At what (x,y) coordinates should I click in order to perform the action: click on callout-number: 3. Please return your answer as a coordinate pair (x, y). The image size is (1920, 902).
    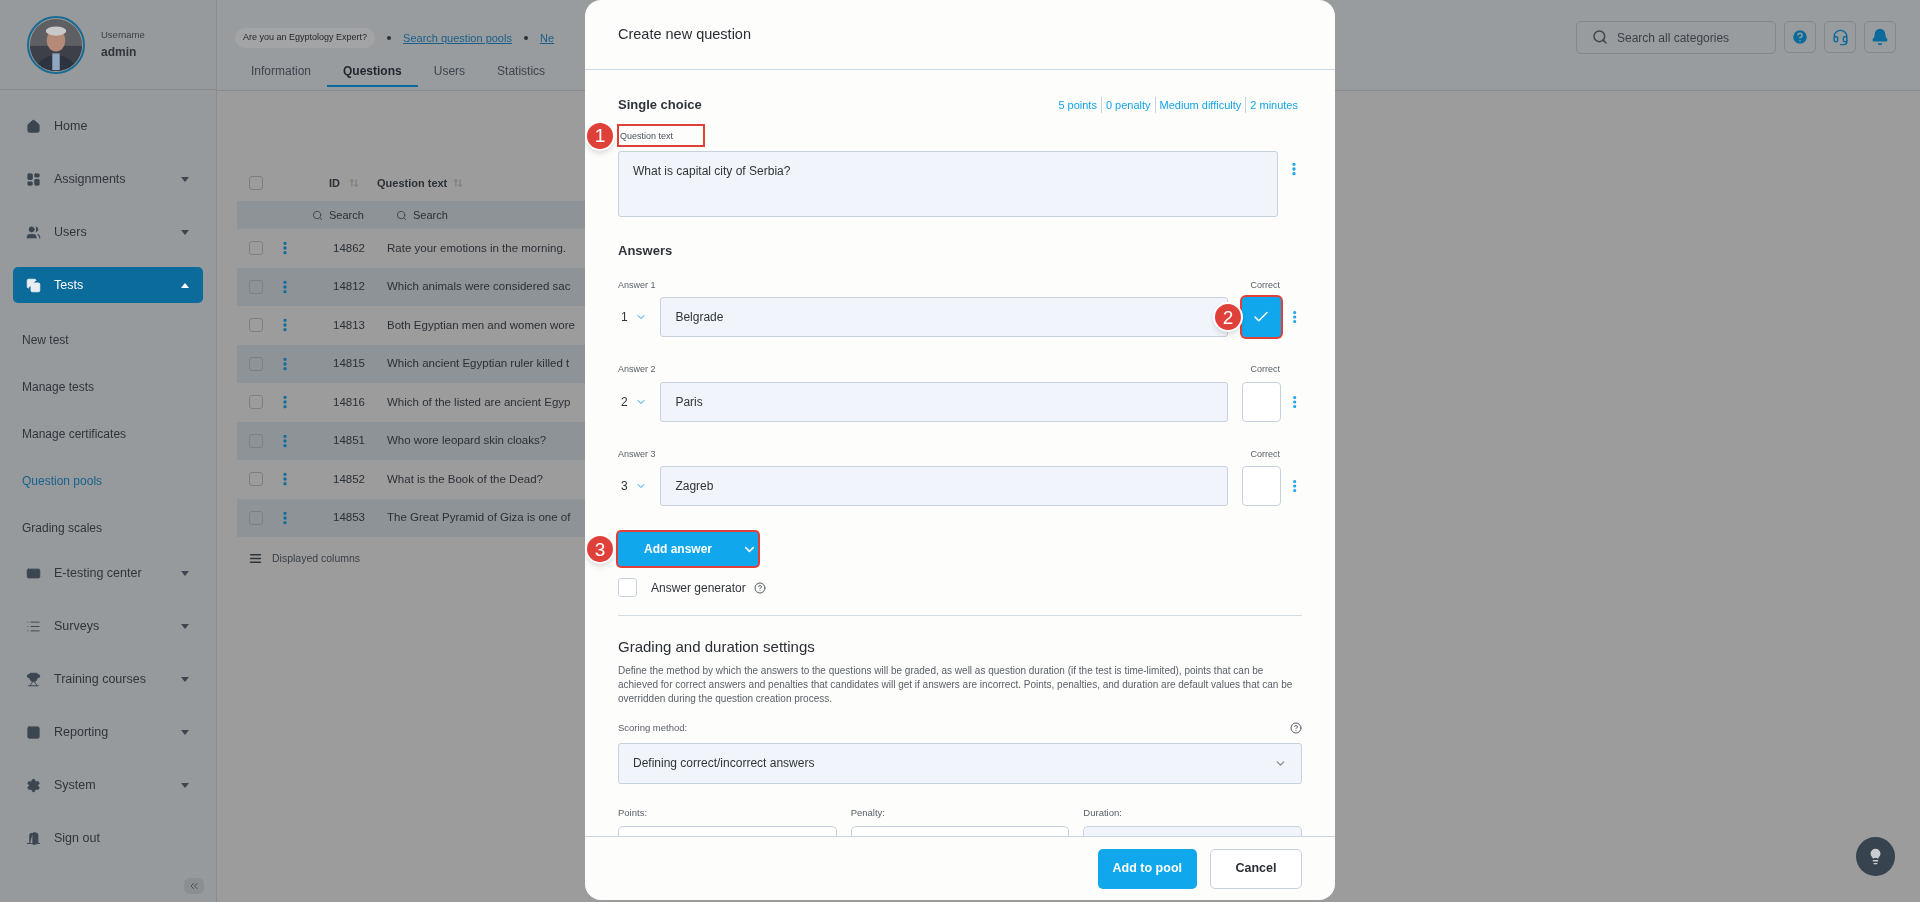
    Looking at the image, I should click on (600, 549).